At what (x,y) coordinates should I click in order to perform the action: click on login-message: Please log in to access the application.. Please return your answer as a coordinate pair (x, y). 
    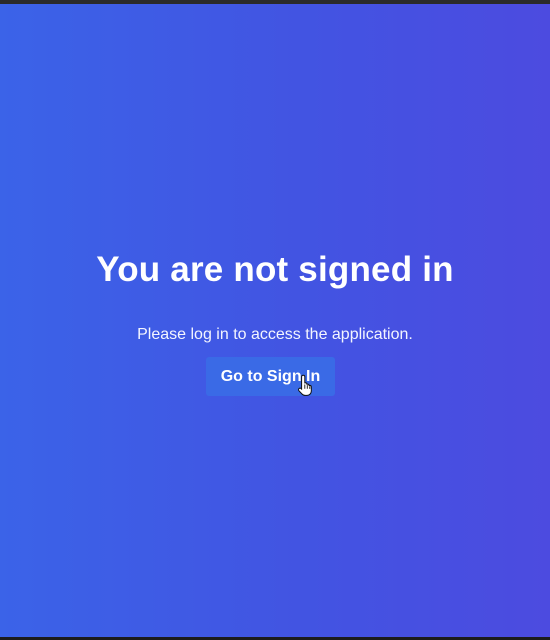
    Looking at the image, I should click on (275, 334).